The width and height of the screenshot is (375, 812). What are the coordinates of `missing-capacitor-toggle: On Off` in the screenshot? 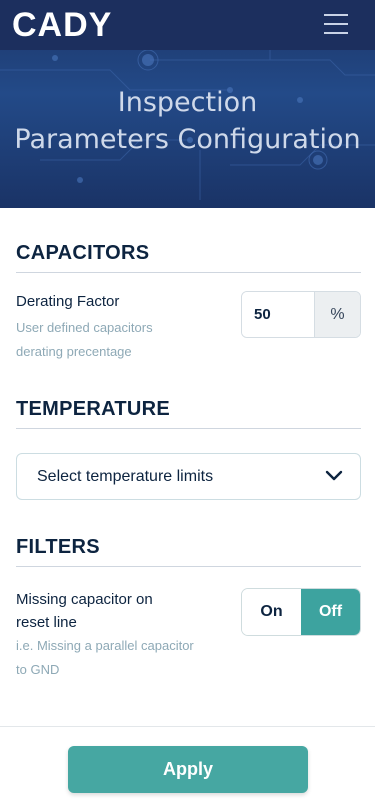 It's located at (301, 612).